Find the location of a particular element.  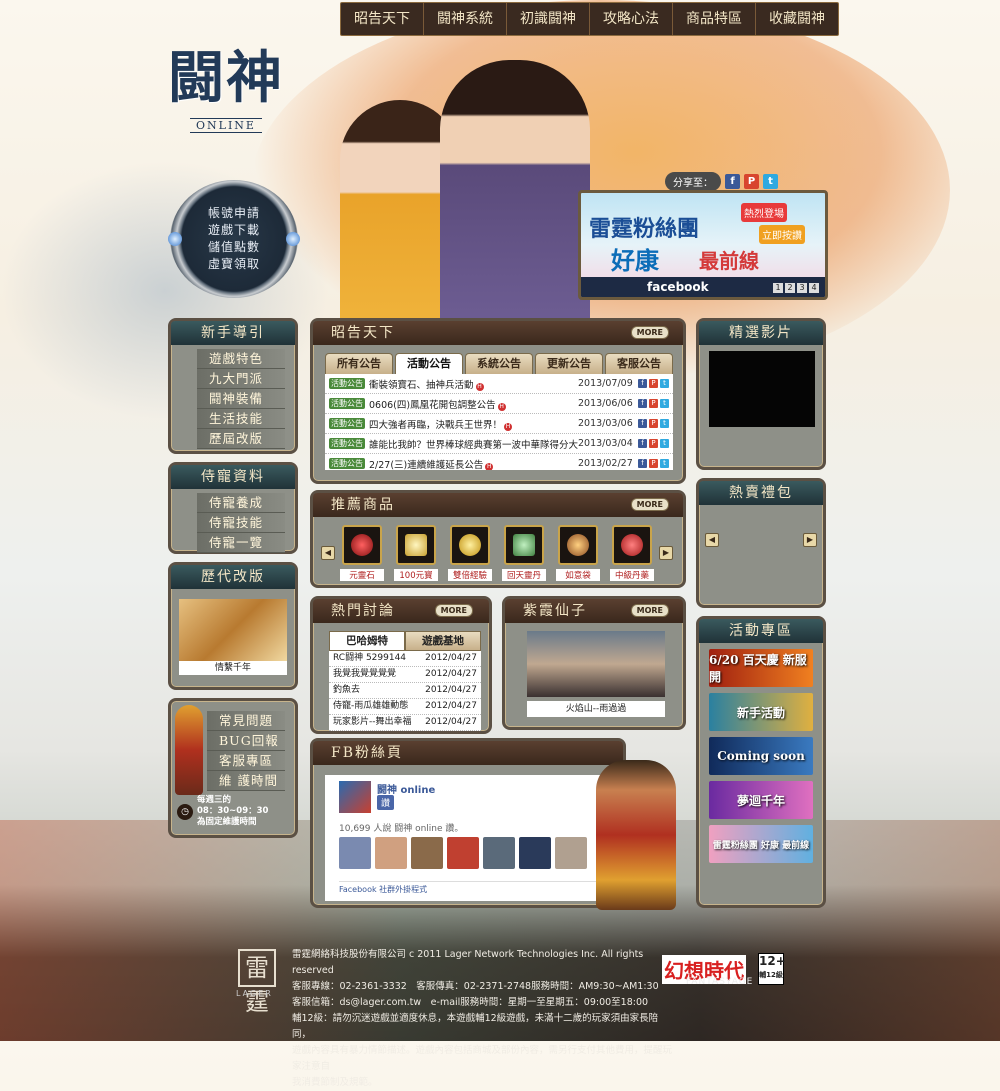

news-title: 2/27(三)連續維護延長公告 is located at coordinates (426, 465).